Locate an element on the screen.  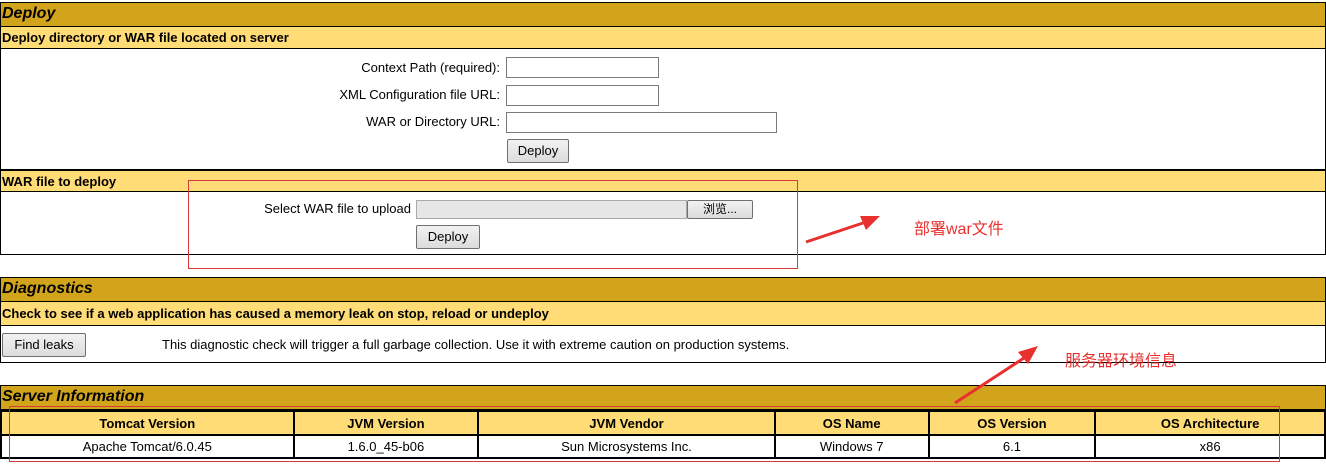
server-env-annotation: 服务器环境信息 is located at coordinates (1121, 361).